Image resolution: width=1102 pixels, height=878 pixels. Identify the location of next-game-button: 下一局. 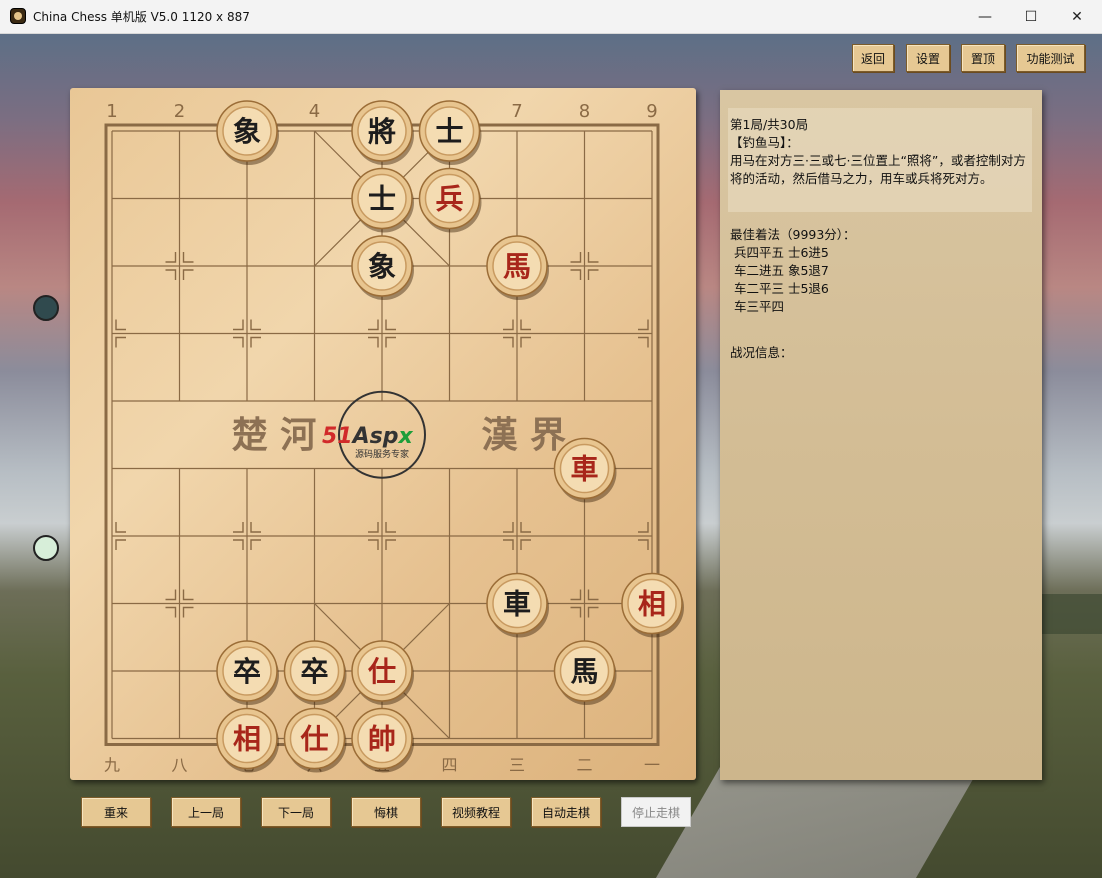
(296, 812).